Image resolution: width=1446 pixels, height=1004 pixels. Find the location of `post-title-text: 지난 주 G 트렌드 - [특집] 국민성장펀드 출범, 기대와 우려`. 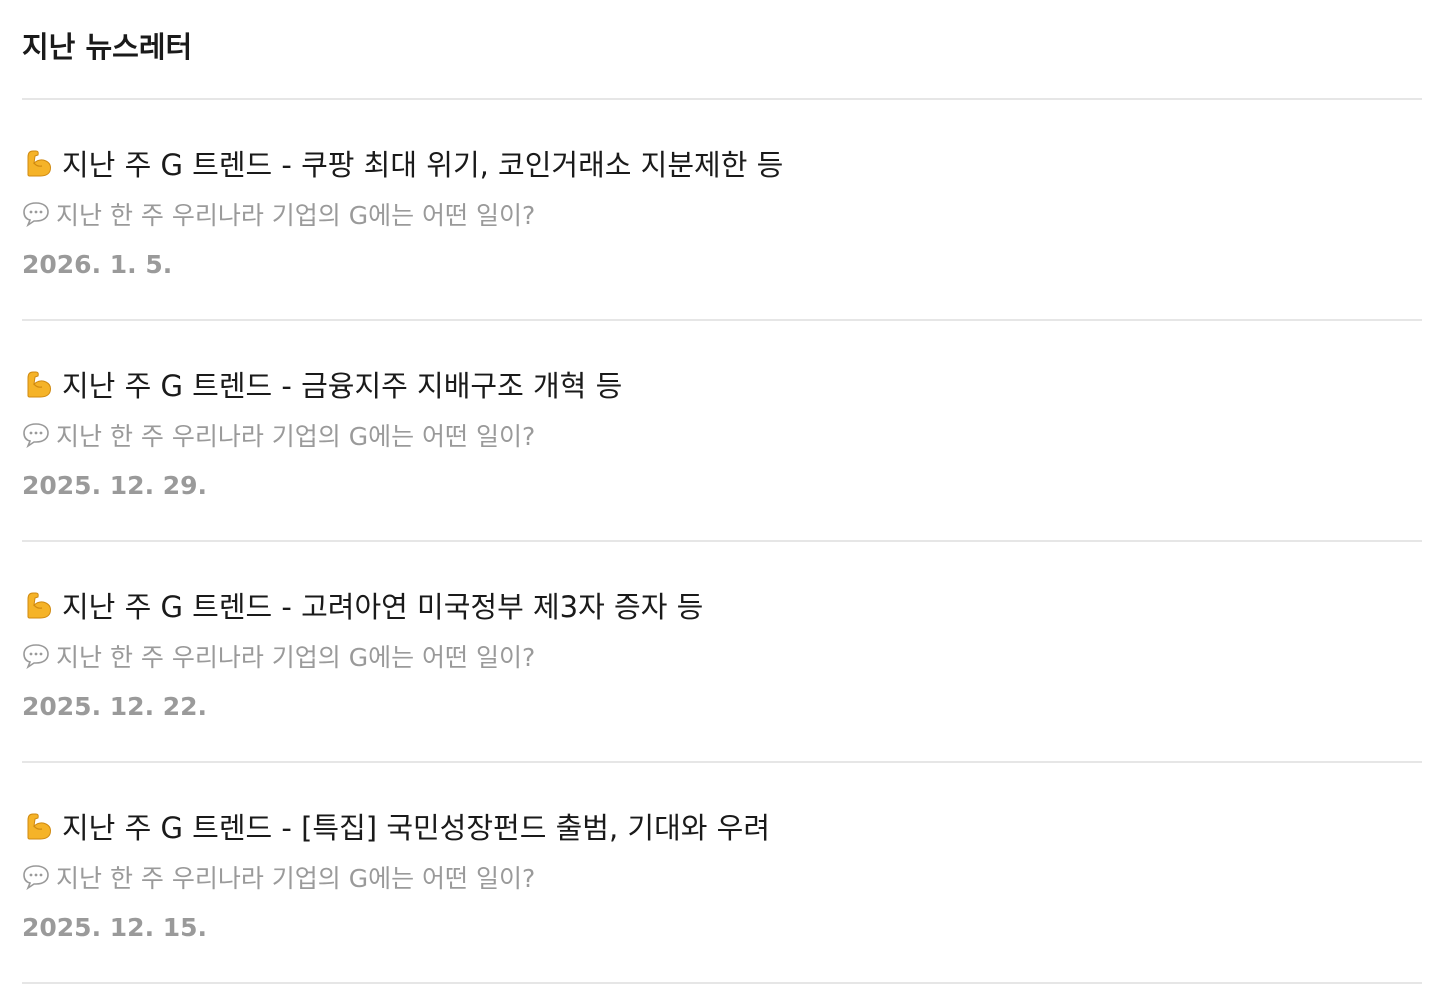

post-title-text: 지난 주 G 트렌드 - [특집] 국민성장펀드 출범, 기대와 우려 is located at coordinates (416, 826).